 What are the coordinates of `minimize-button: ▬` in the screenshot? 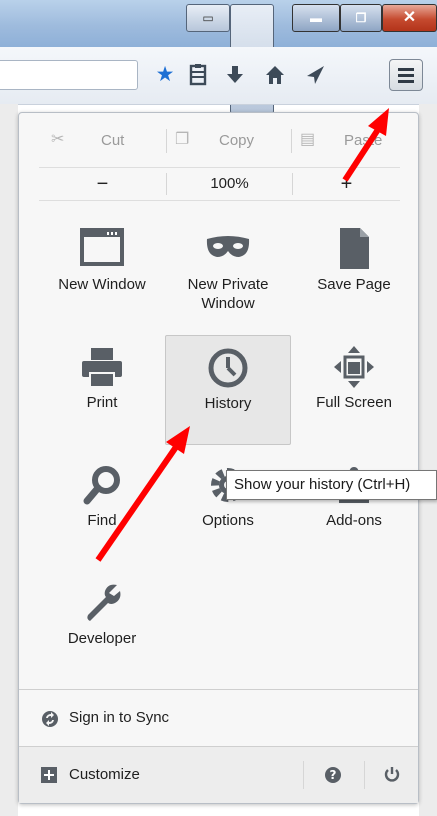 It's located at (316, 18).